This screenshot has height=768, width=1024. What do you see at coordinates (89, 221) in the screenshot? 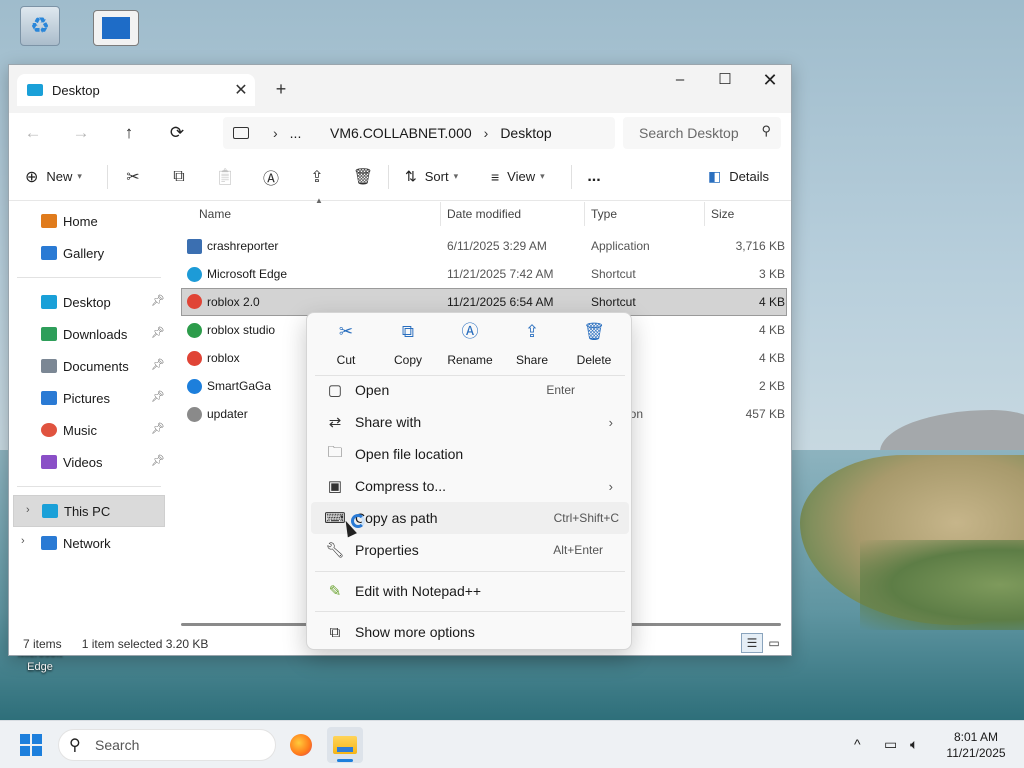
I see `sidebar-item-home: Home` at bounding box center [89, 221].